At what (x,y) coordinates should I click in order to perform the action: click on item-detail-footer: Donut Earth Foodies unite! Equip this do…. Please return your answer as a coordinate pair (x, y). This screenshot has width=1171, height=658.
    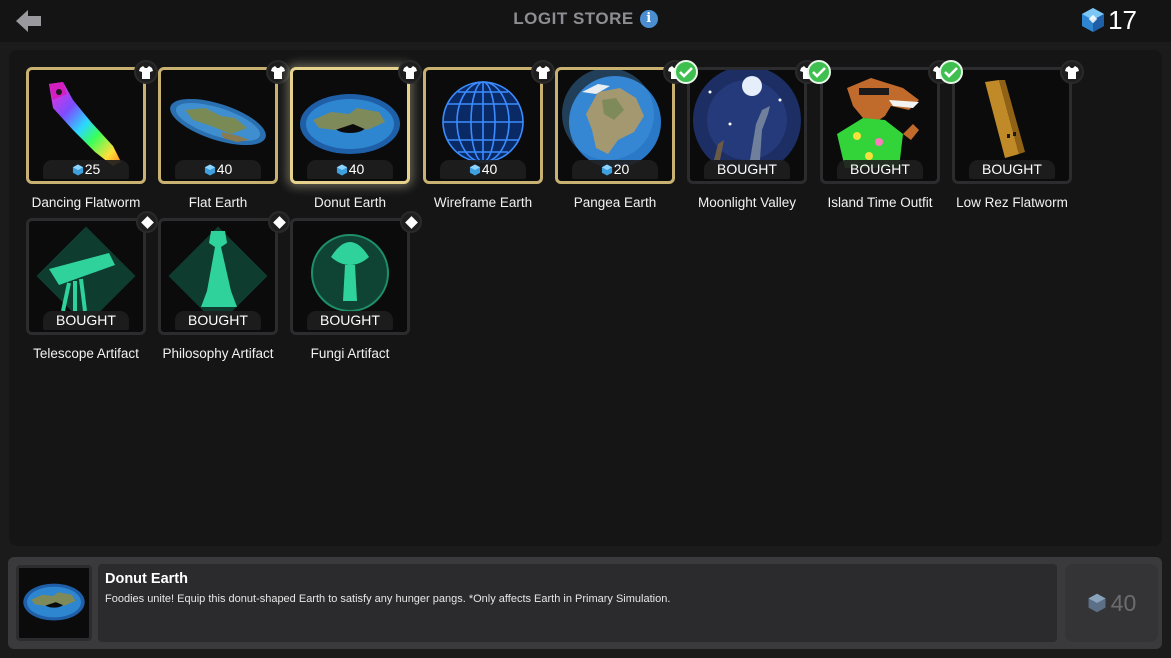
    Looking at the image, I should click on (585, 603).